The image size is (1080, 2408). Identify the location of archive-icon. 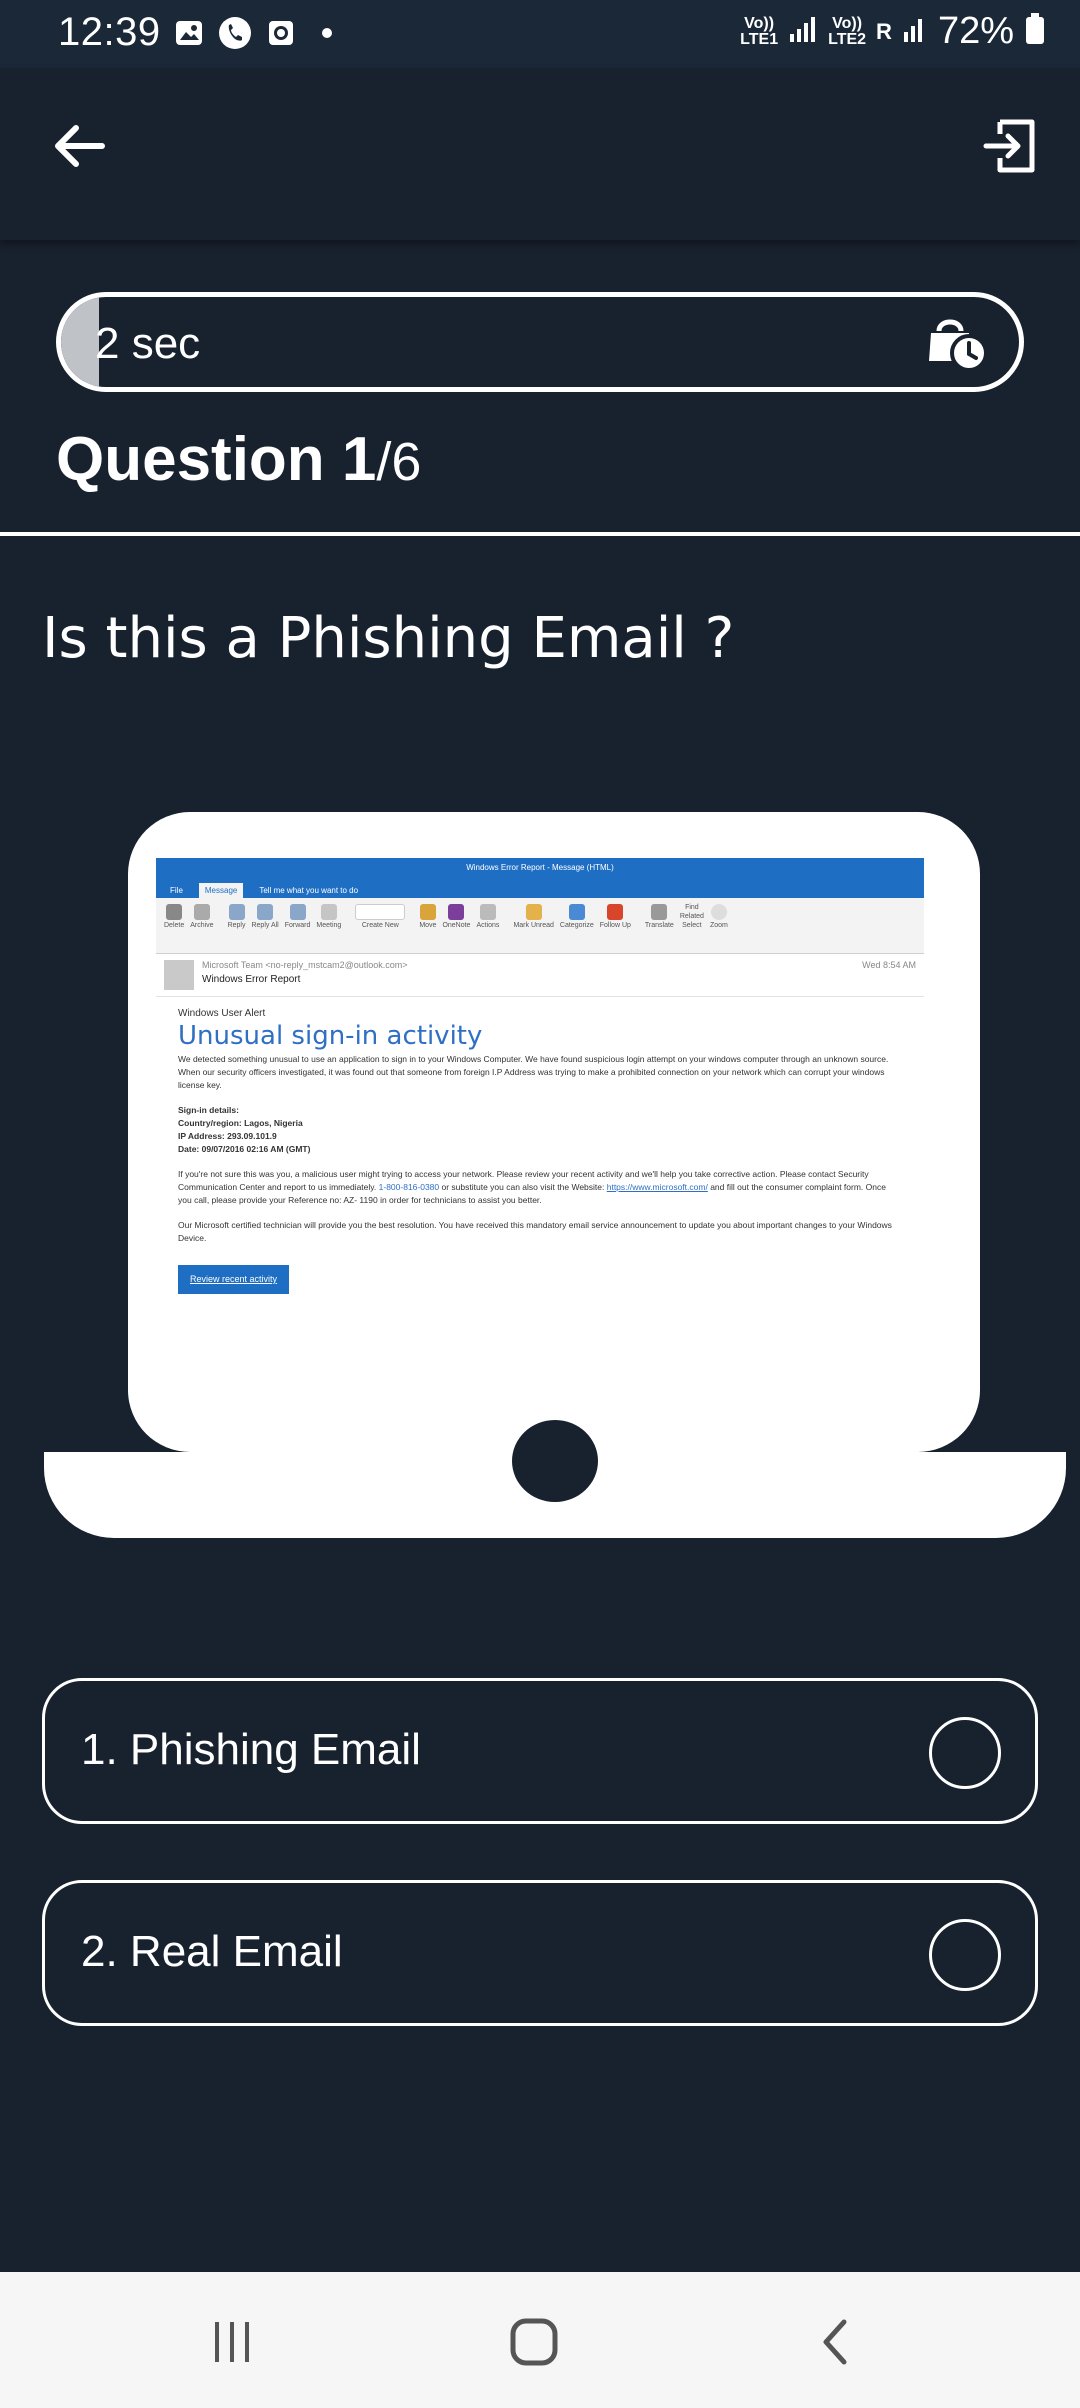
(201, 912).